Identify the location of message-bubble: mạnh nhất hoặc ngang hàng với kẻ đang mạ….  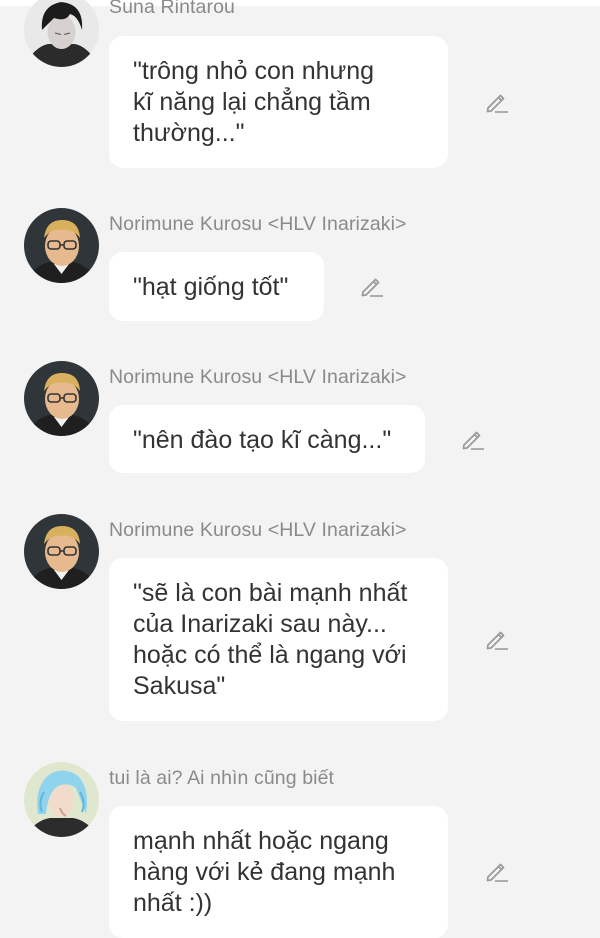
(278, 872).